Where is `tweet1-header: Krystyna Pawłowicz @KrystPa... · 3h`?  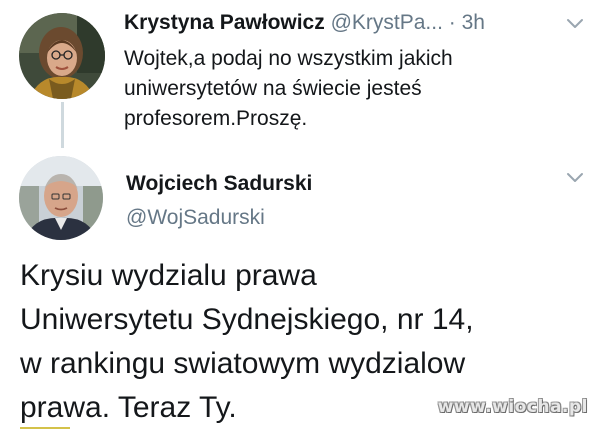 tweet1-header: Krystyna Pawłowicz @KrystPa... · 3h is located at coordinates (359, 25).